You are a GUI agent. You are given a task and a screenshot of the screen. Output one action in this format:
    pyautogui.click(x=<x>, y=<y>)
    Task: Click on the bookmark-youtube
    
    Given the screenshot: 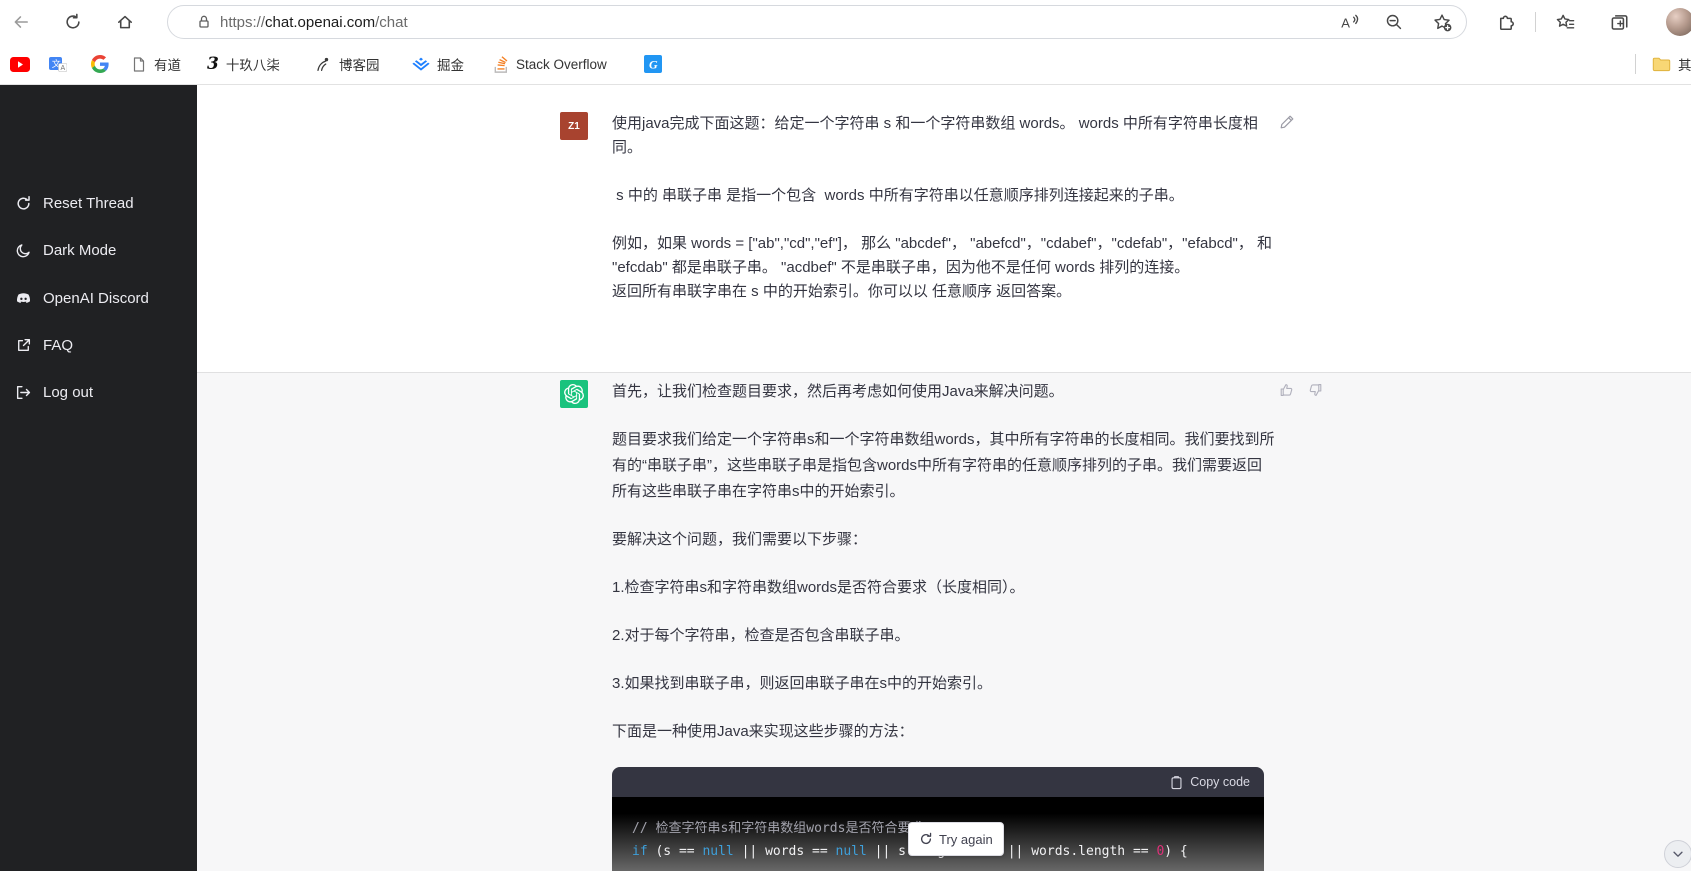 What is the action you would take?
    pyautogui.click(x=20, y=64)
    